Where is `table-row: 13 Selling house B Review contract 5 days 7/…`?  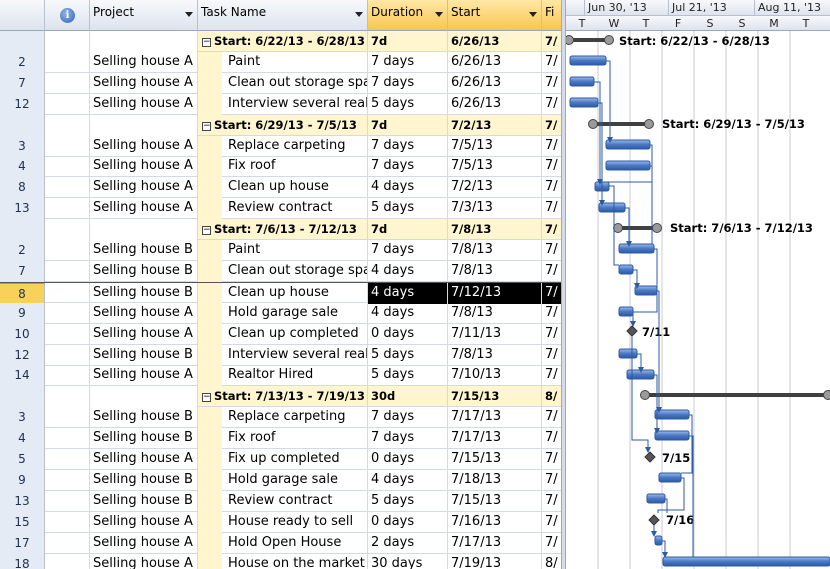
table-row: 13 Selling house B Review contract 5 days 7/… is located at coordinates (280, 501).